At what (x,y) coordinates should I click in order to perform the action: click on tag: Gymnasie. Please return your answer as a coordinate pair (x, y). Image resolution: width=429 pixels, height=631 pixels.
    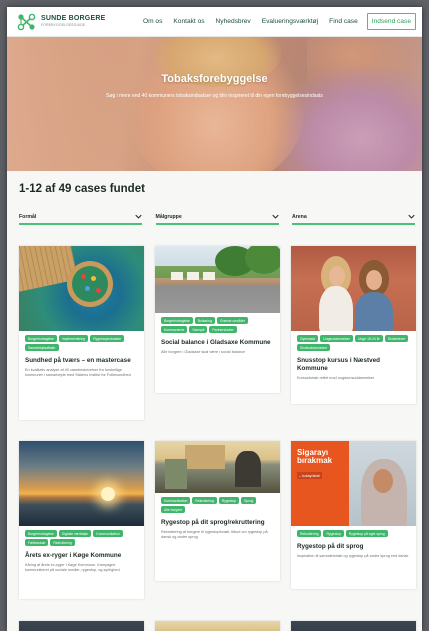
    Looking at the image, I should click on (308, 338).